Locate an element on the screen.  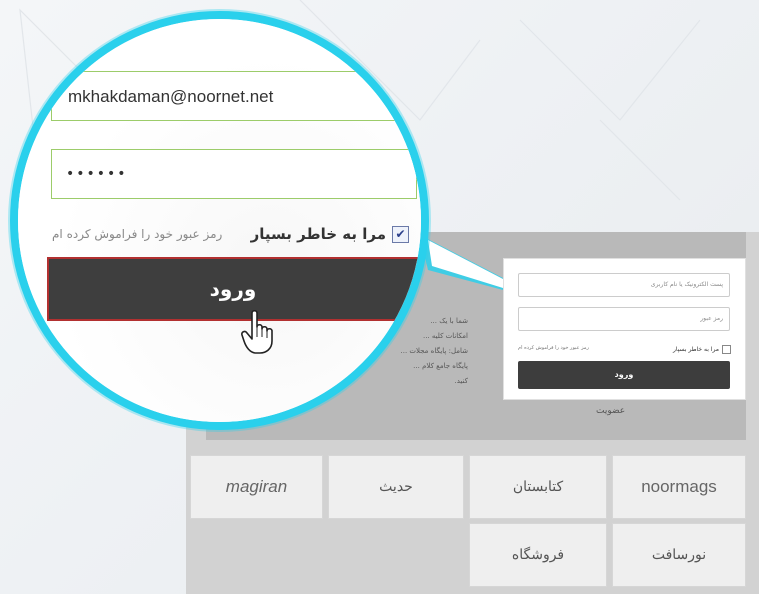
hand-cursor-icon is located at coordinates (257, 331).